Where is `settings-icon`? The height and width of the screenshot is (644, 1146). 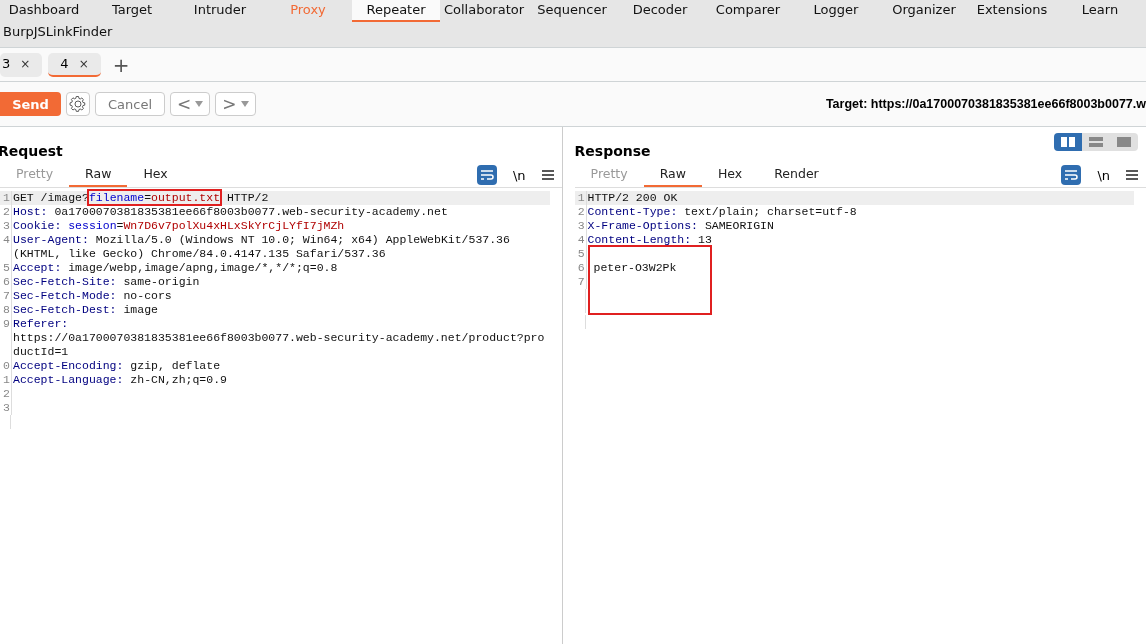 settings-icon is located at coordinates (78, 104).